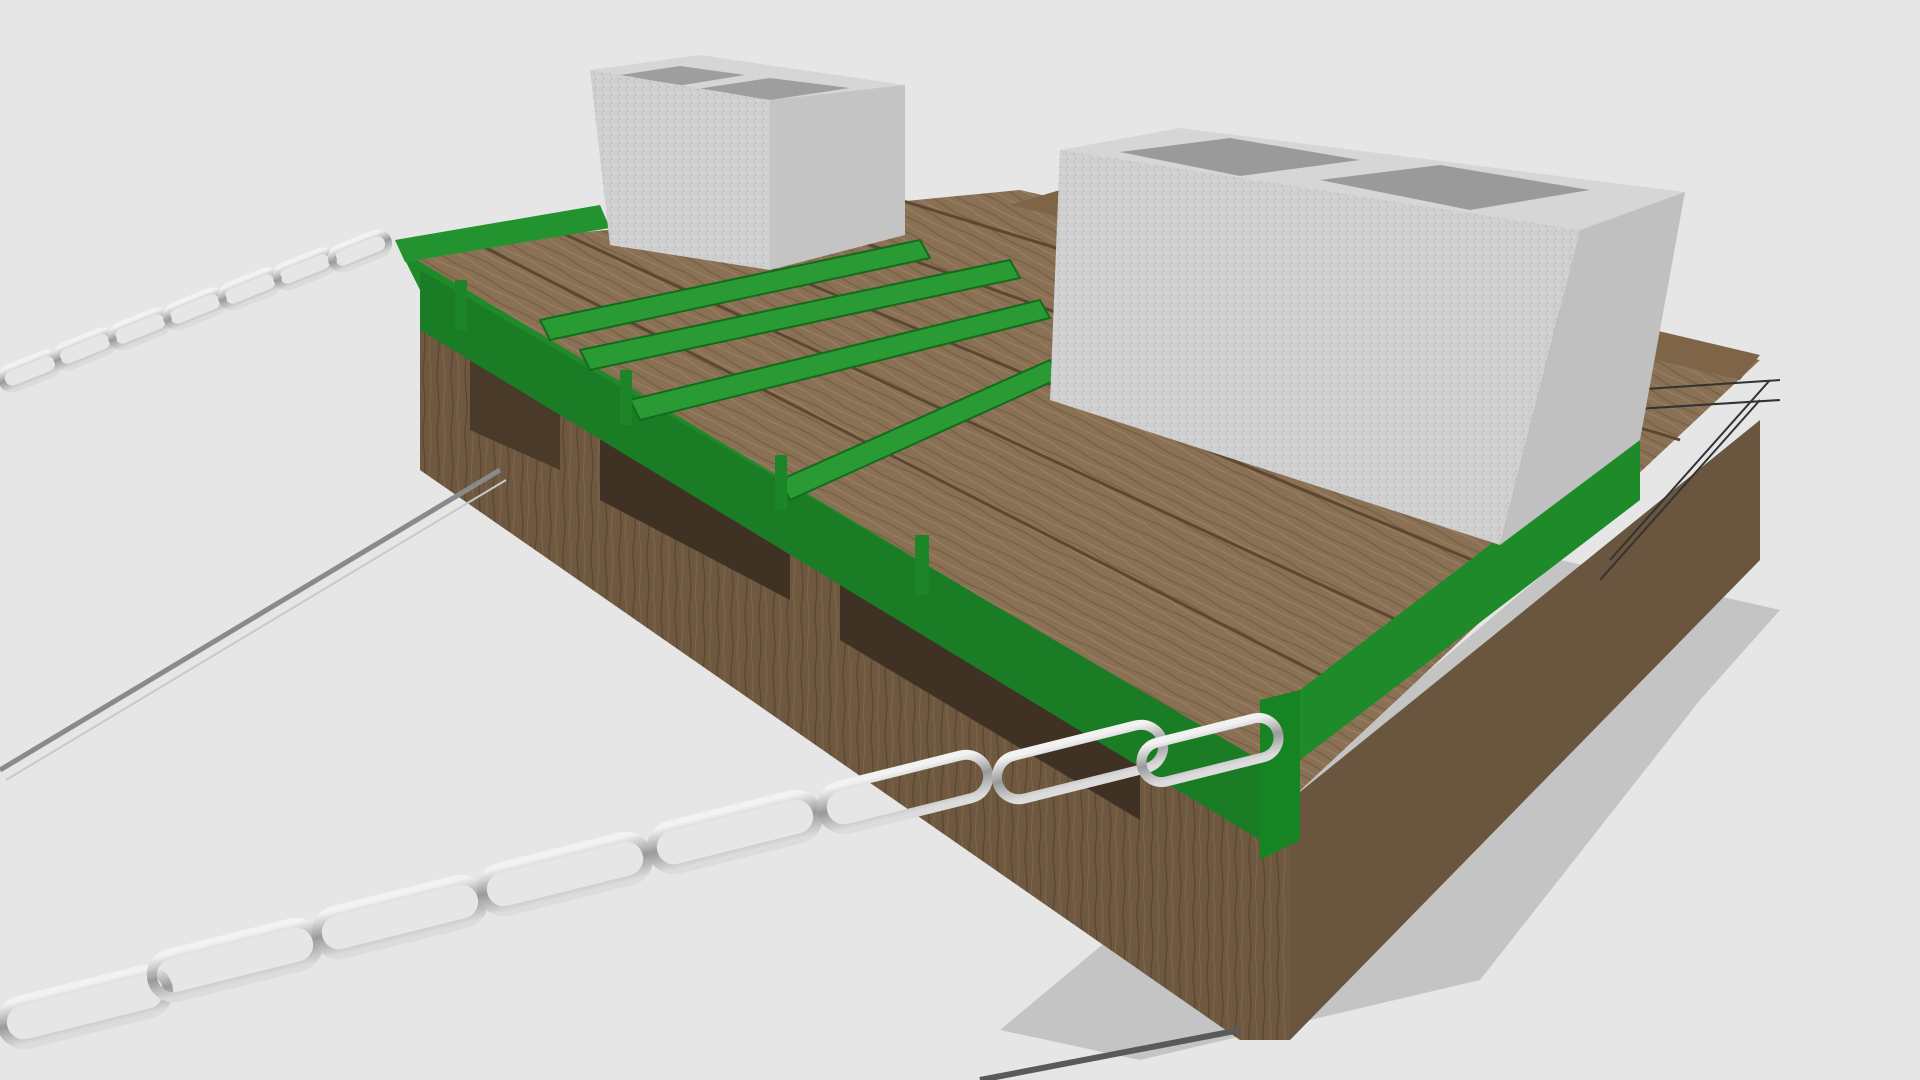 Image resolution: width=1920 pixels, height=1080 pixels. I want to click on chain-top-left, so click(196, 311).